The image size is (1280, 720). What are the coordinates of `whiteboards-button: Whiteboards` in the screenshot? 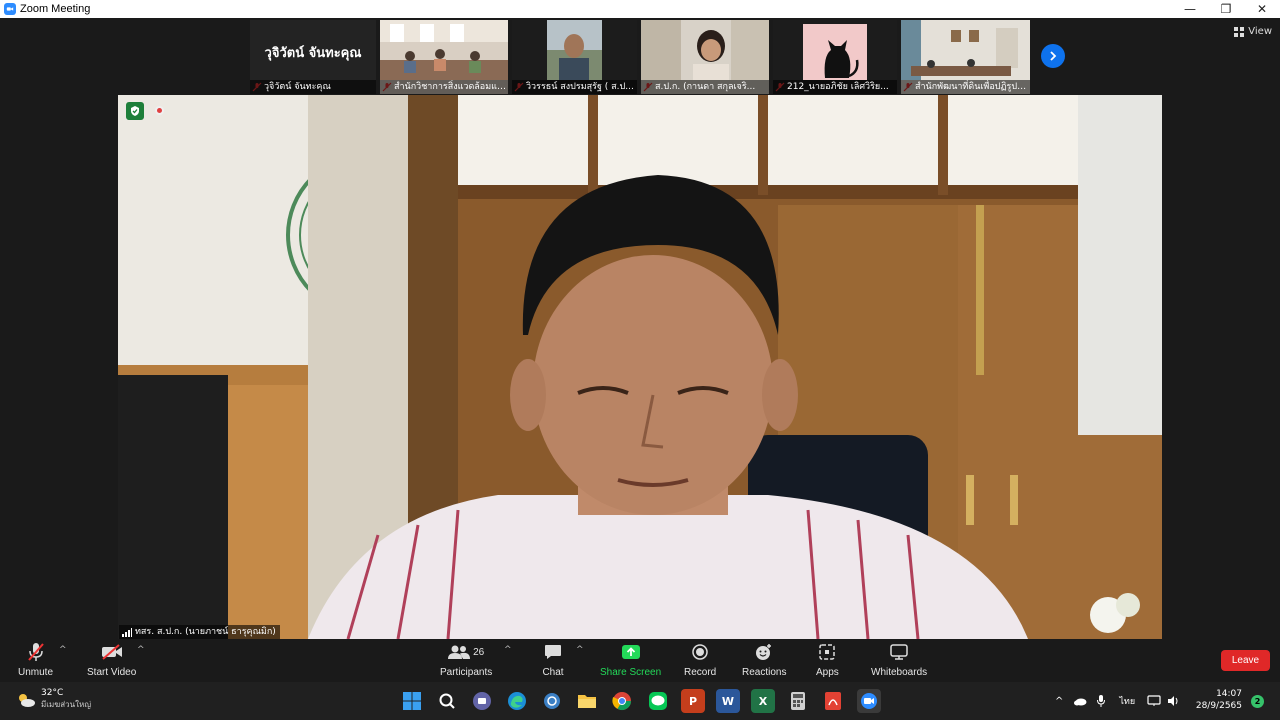 It's located at (899, 659).